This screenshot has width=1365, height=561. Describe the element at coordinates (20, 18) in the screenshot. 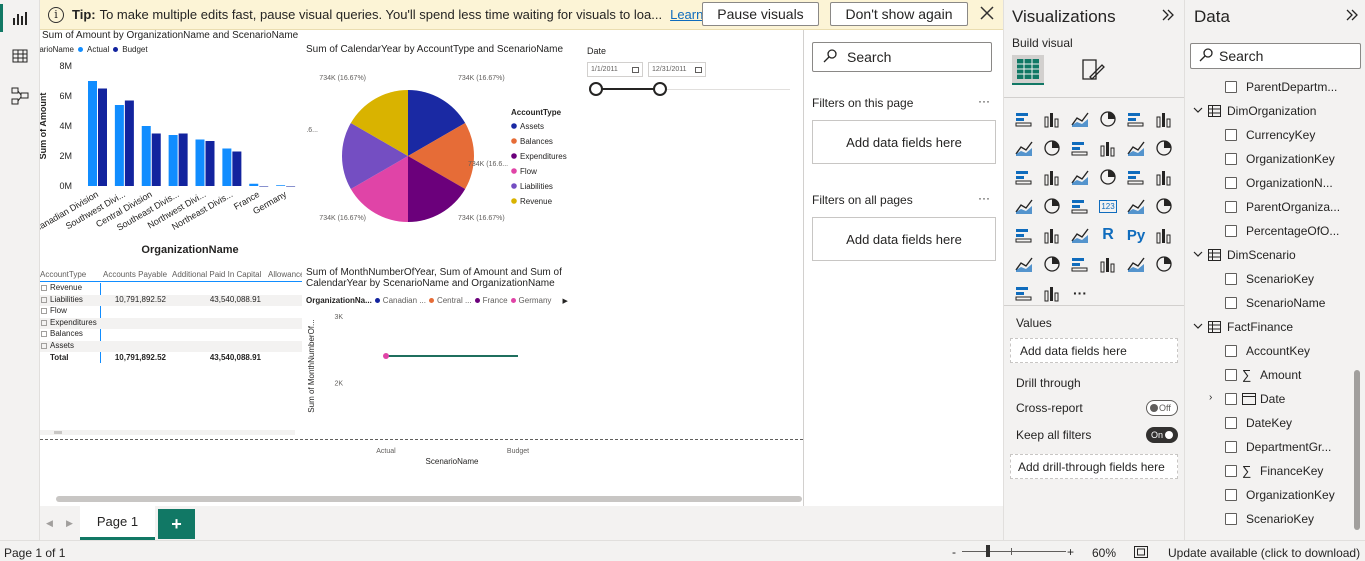

I see `report-view-icon` at that location.